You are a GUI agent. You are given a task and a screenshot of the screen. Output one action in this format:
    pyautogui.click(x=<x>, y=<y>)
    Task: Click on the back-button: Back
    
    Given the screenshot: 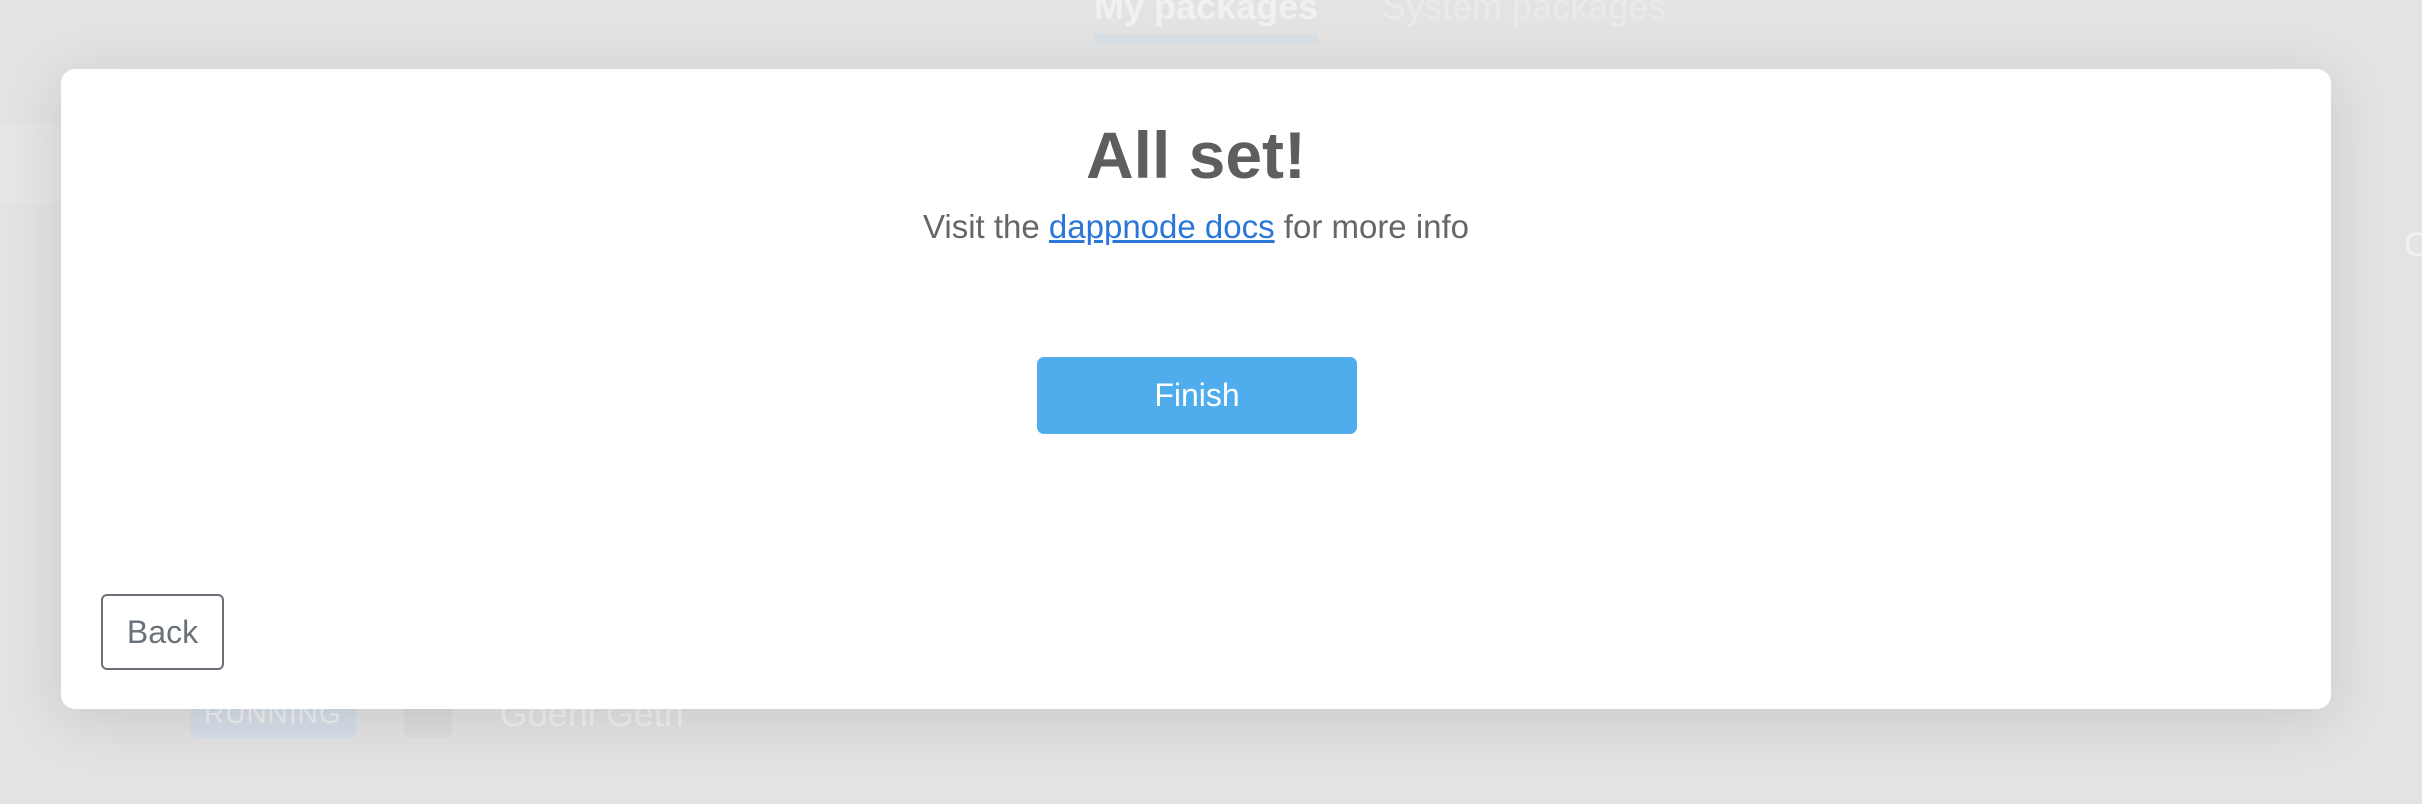 What is the action you would take?
    pyautogui.click(x=162, y=632)
    